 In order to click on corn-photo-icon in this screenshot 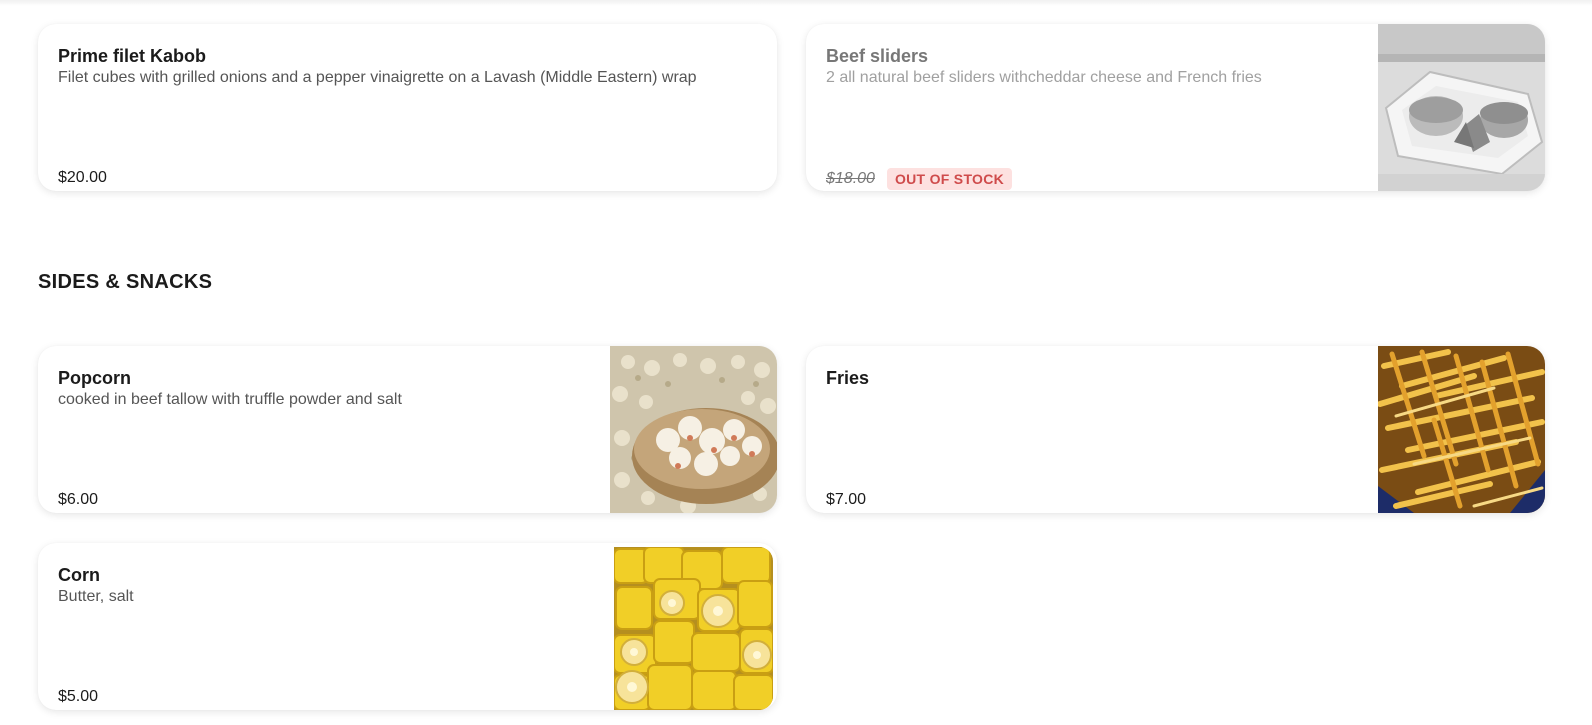, I will do `click(693, 628)`.